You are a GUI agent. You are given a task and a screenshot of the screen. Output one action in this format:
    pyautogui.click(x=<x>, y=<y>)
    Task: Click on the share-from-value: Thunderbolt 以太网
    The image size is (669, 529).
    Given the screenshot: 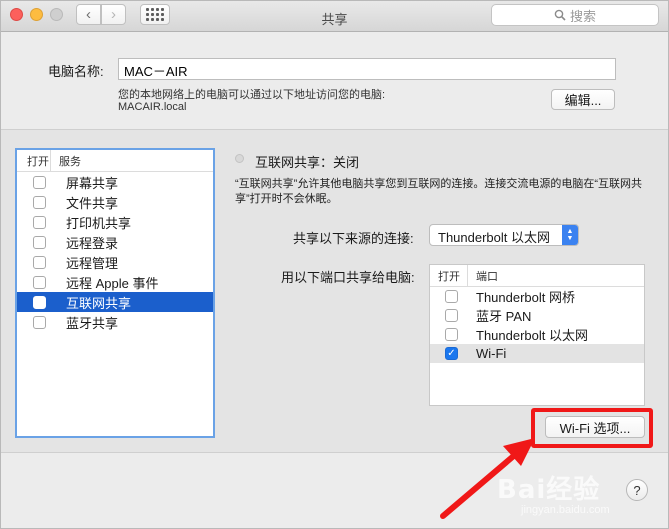 What is the action you would take?
    pyautogui.click(x=494, y=237)
    